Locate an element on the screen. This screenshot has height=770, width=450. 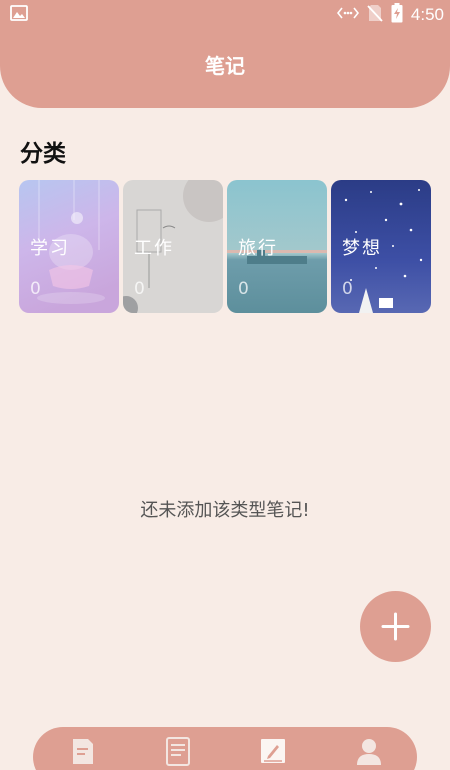
status-time: 4:50 is located at coordinates (427, 14).